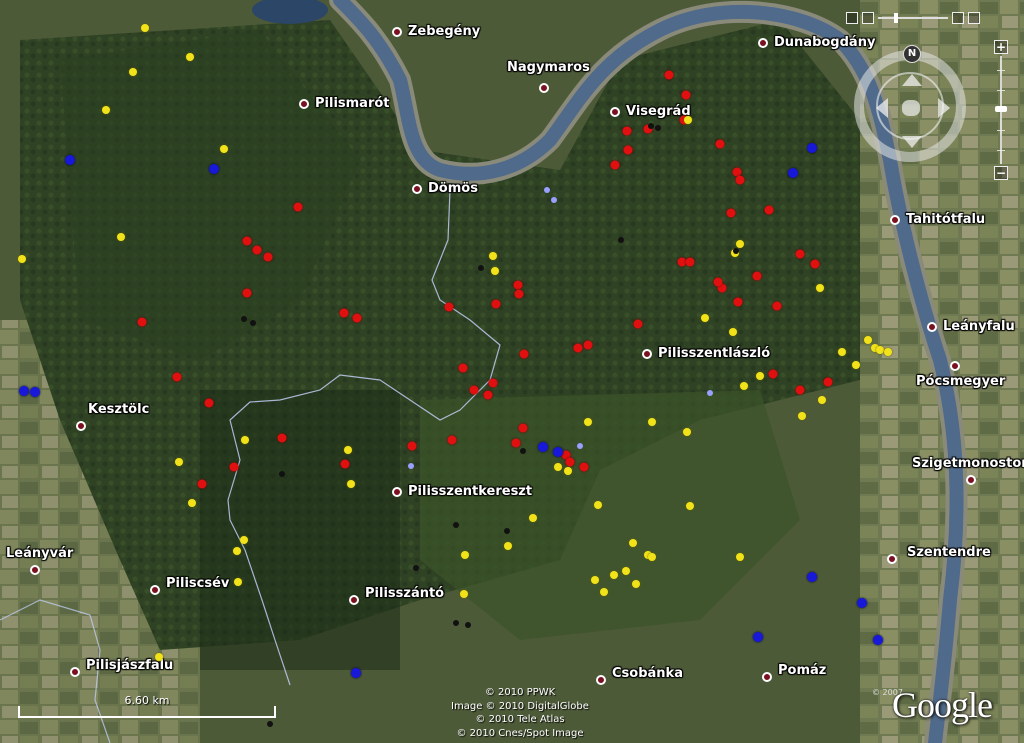  What do you see at coordinates (59, 561) in the screenshot?
I see `place-leanyvar: Leányvár` at bounding box center [59, 561].